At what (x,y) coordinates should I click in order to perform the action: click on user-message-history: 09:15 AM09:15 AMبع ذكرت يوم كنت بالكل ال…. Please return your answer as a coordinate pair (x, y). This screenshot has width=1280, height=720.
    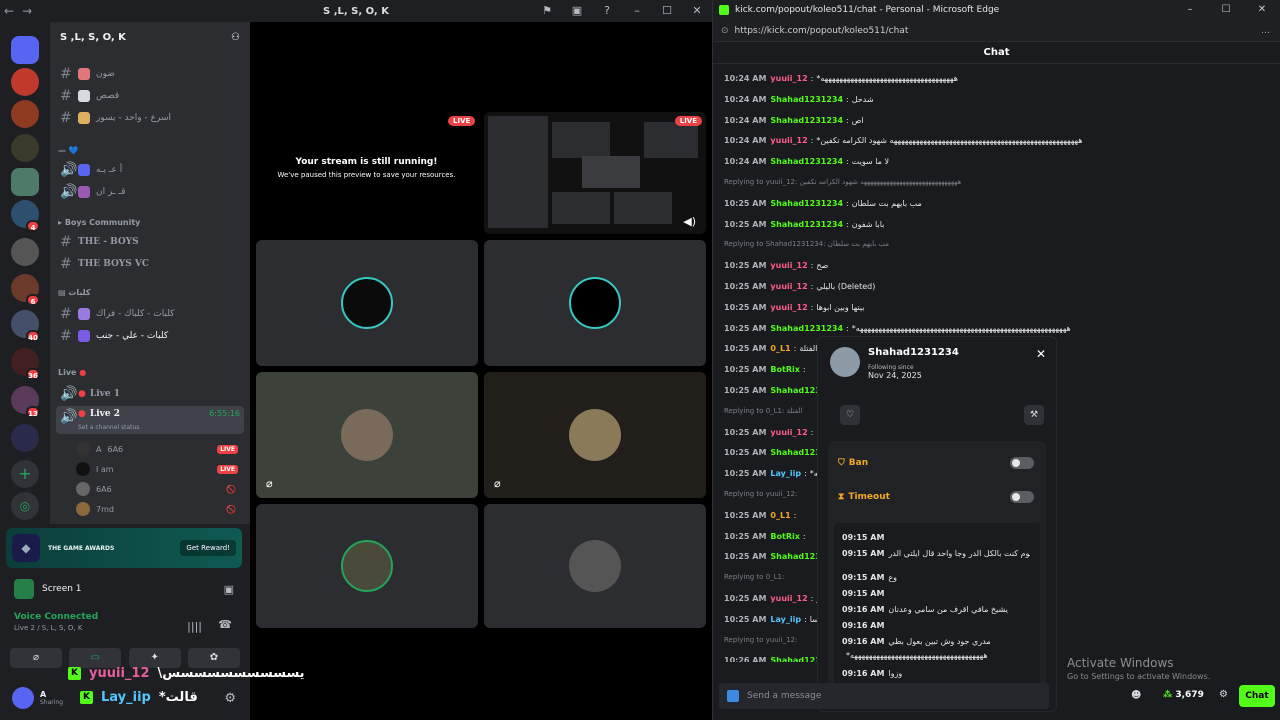
    Looking at the image, I should click on (937, 611).